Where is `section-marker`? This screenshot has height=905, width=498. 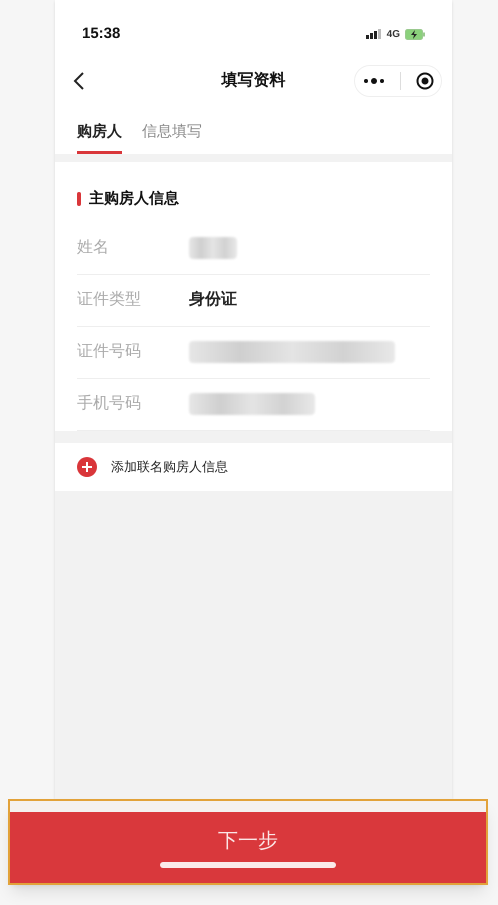
section-marker is located at coordinates (79, 199).